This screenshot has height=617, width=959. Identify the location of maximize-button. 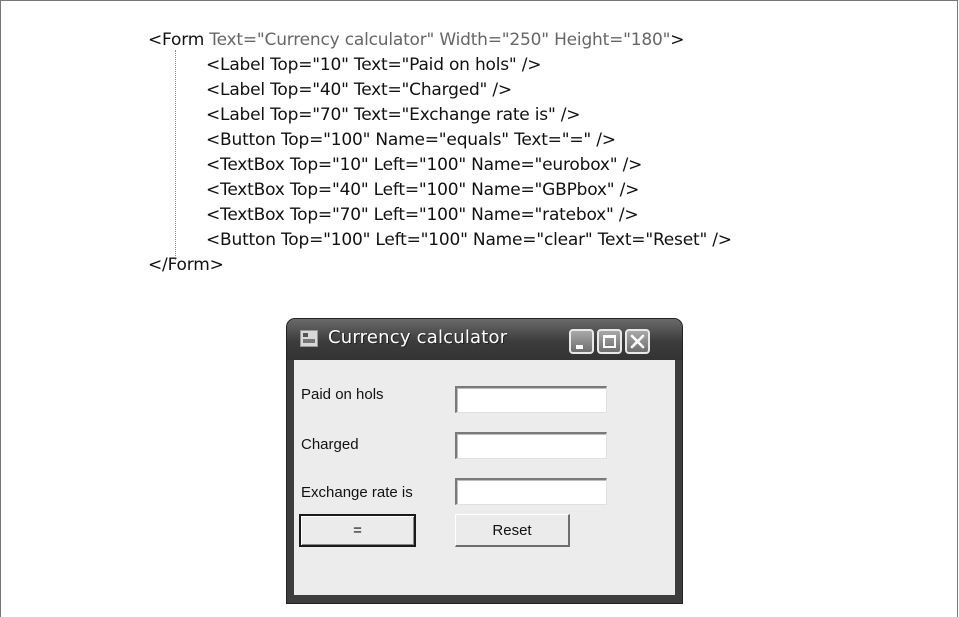
(609, 341).